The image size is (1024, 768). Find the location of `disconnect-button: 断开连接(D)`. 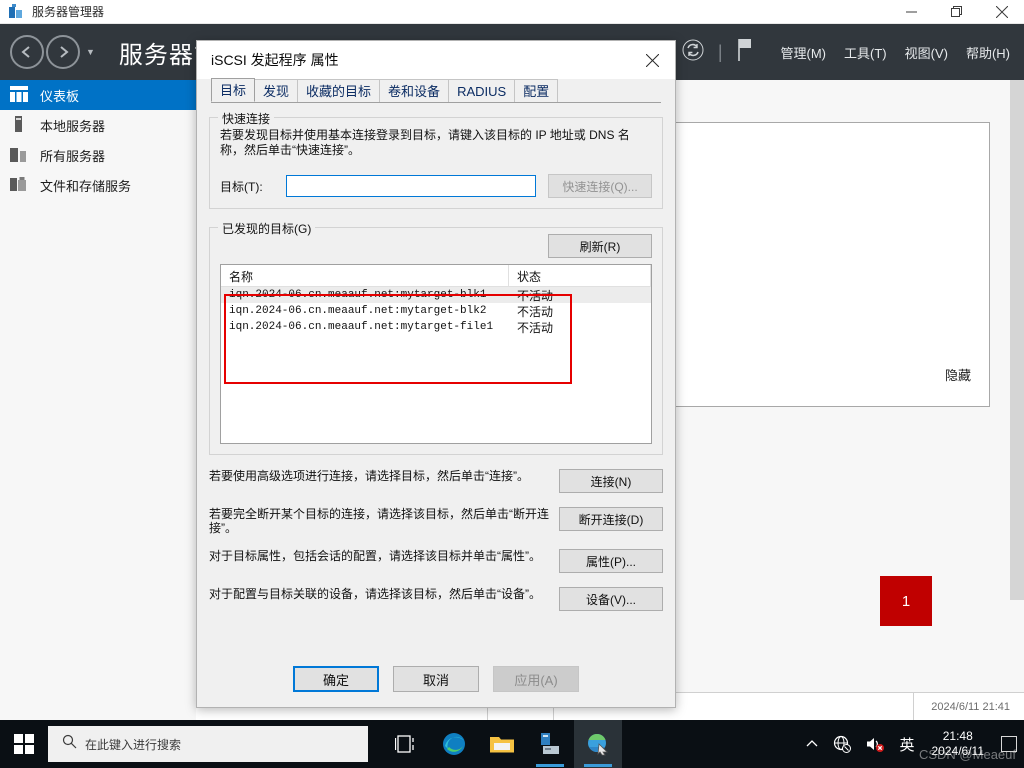

disconnect-button: 断开连接(D) is located at coordinates (611, 519).